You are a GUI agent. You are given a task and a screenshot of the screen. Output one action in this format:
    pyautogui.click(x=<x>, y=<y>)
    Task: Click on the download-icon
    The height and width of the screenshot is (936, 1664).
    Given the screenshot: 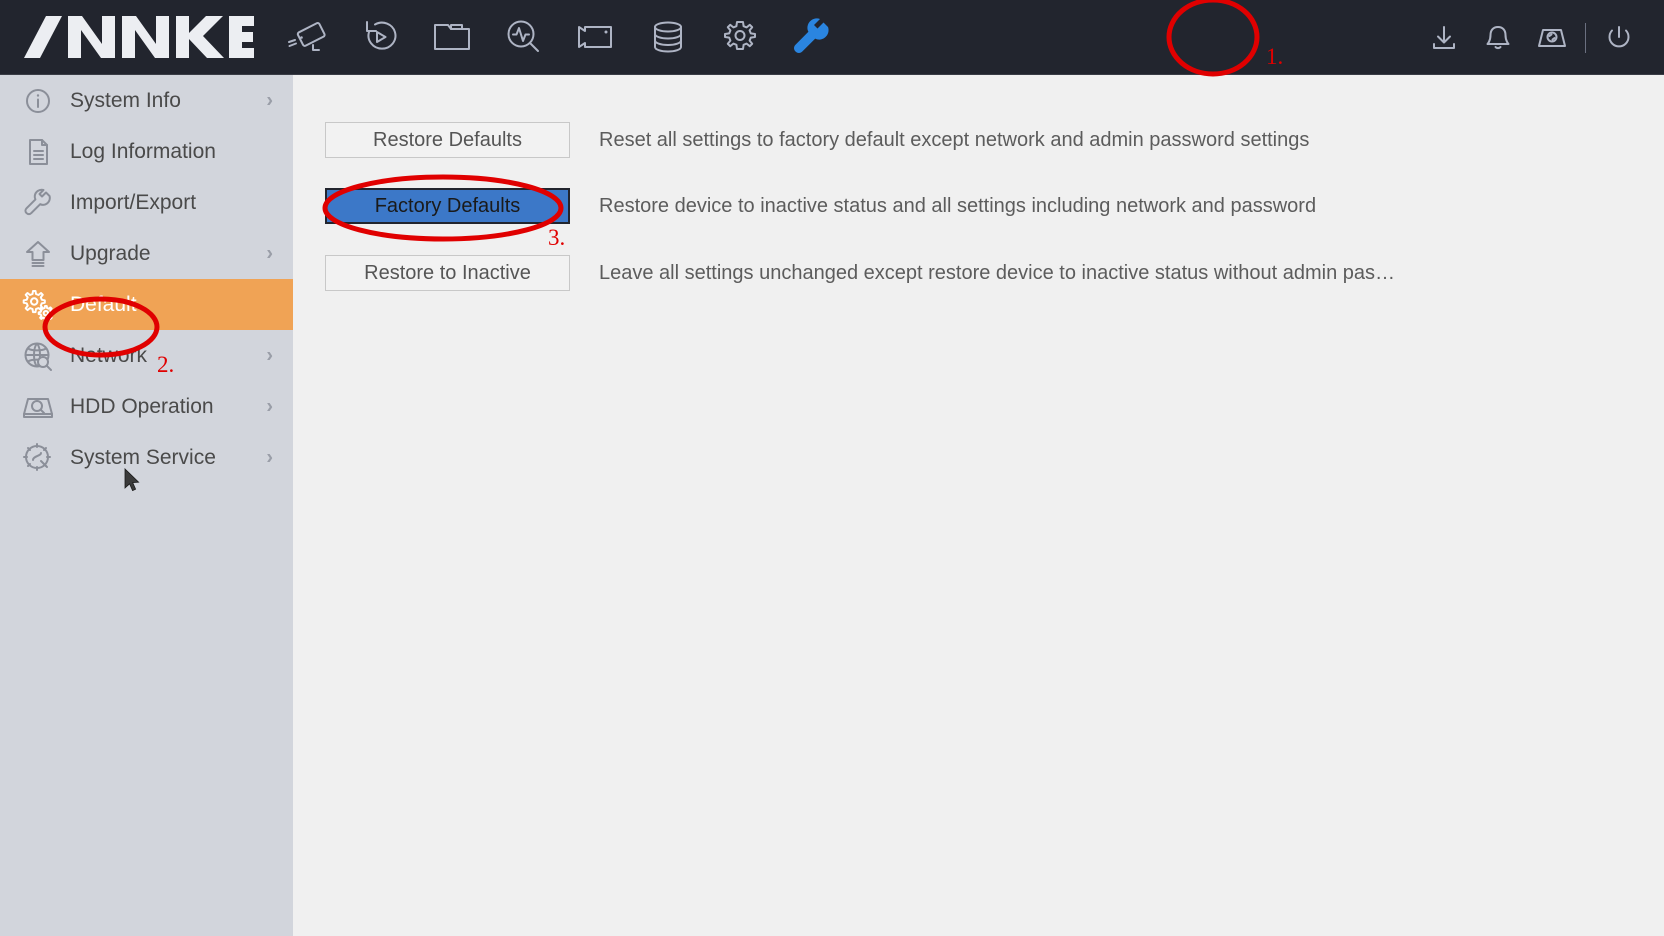 What is the action you would take?
    pyautogui.click(x=1444, y=37)
    